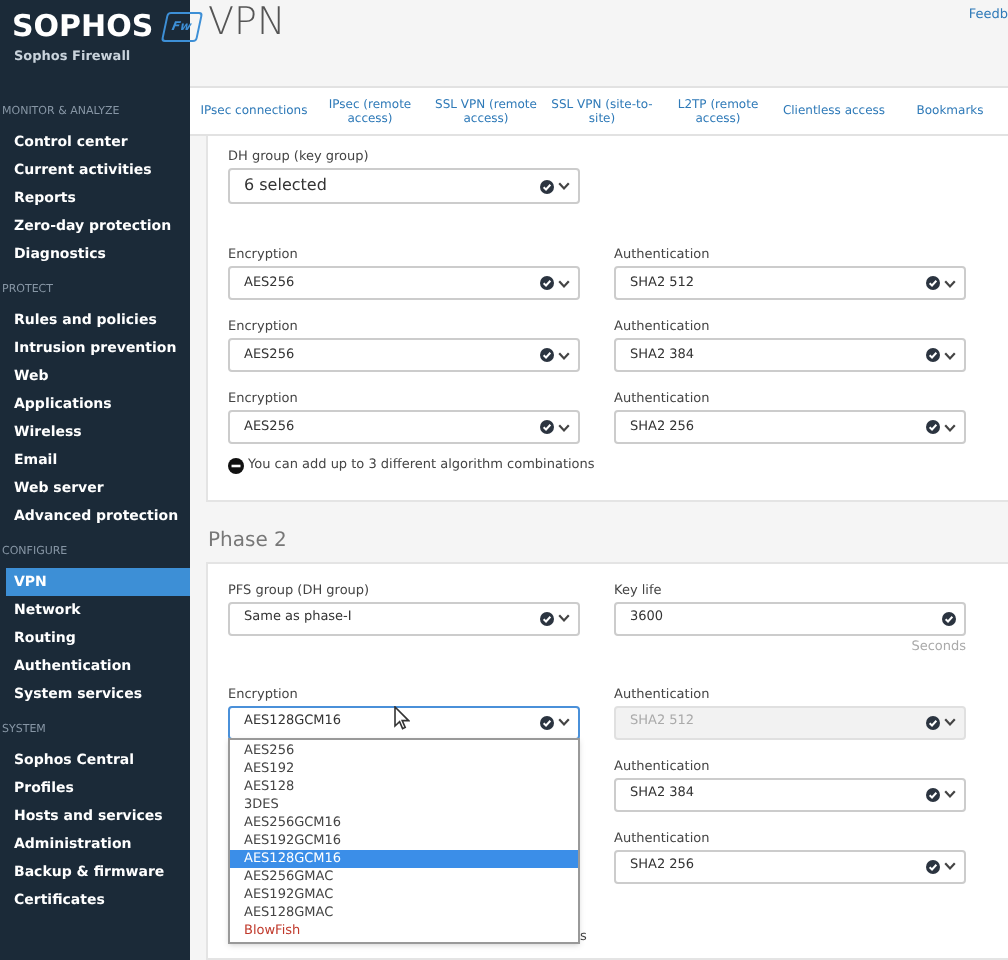 This screenshot has width=1008, height=960. I want to click on section-title: Phase 2, so click(247, 541).